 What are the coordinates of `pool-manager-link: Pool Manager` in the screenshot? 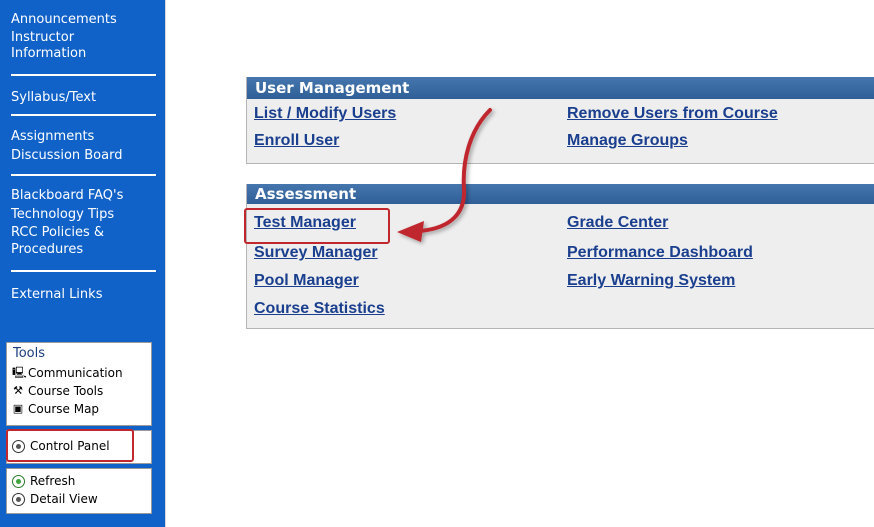 It's located at (306, 281).